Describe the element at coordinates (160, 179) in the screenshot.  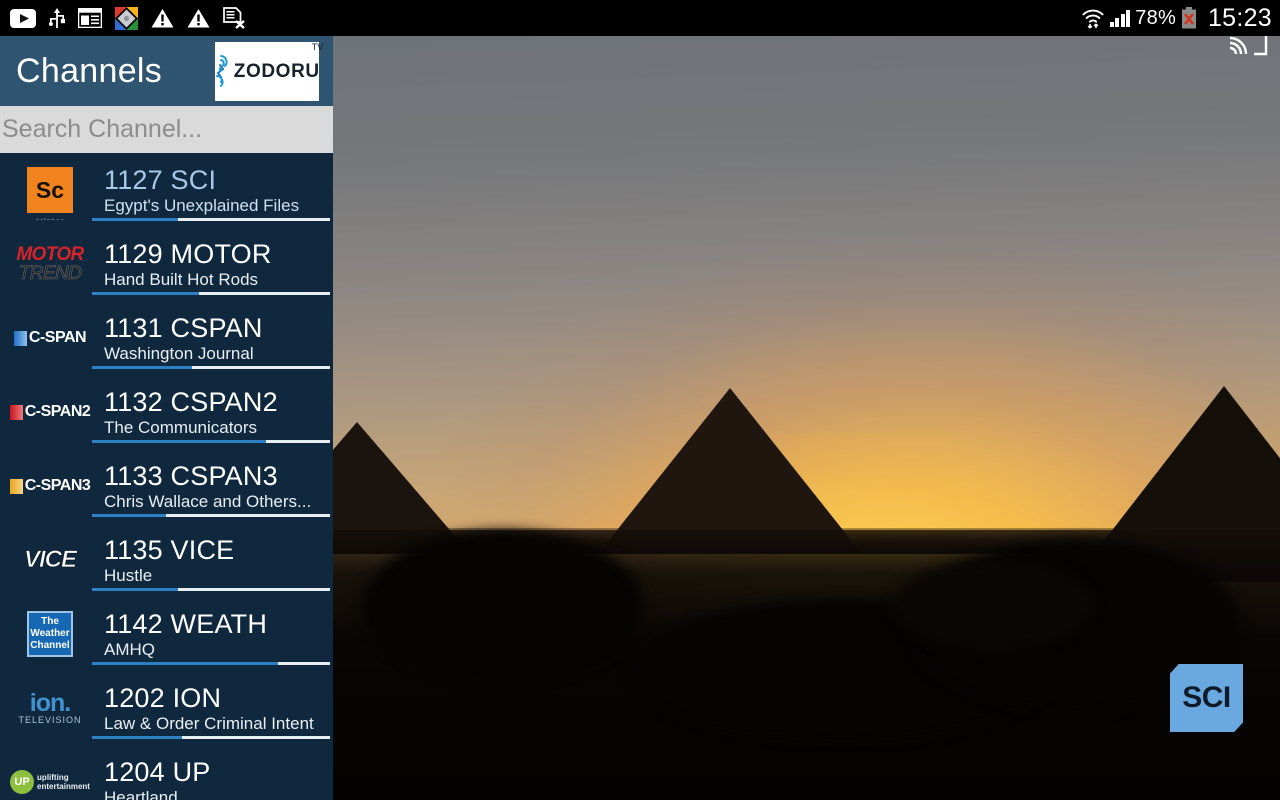
I see `channel-name: 1127 SCI` at that location.